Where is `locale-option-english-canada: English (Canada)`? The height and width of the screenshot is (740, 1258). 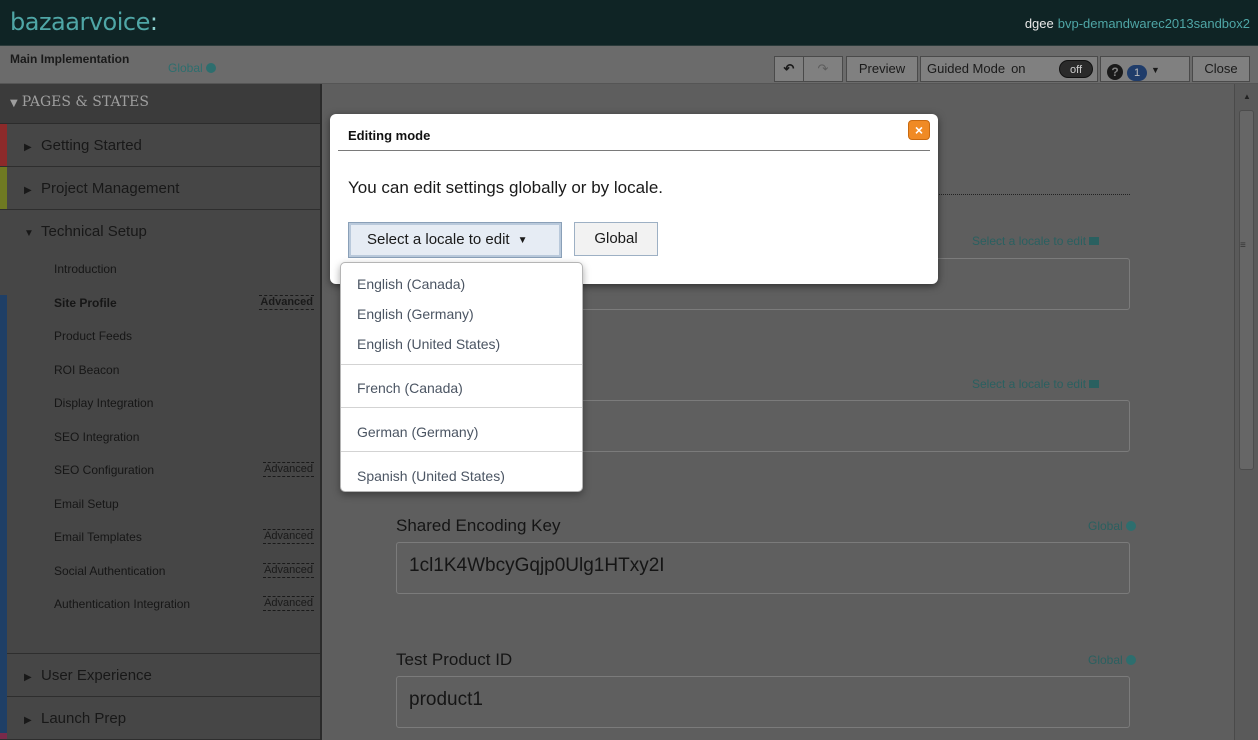
locale-option-english-canada: English (Canada) is located at coordinates (411, 284).